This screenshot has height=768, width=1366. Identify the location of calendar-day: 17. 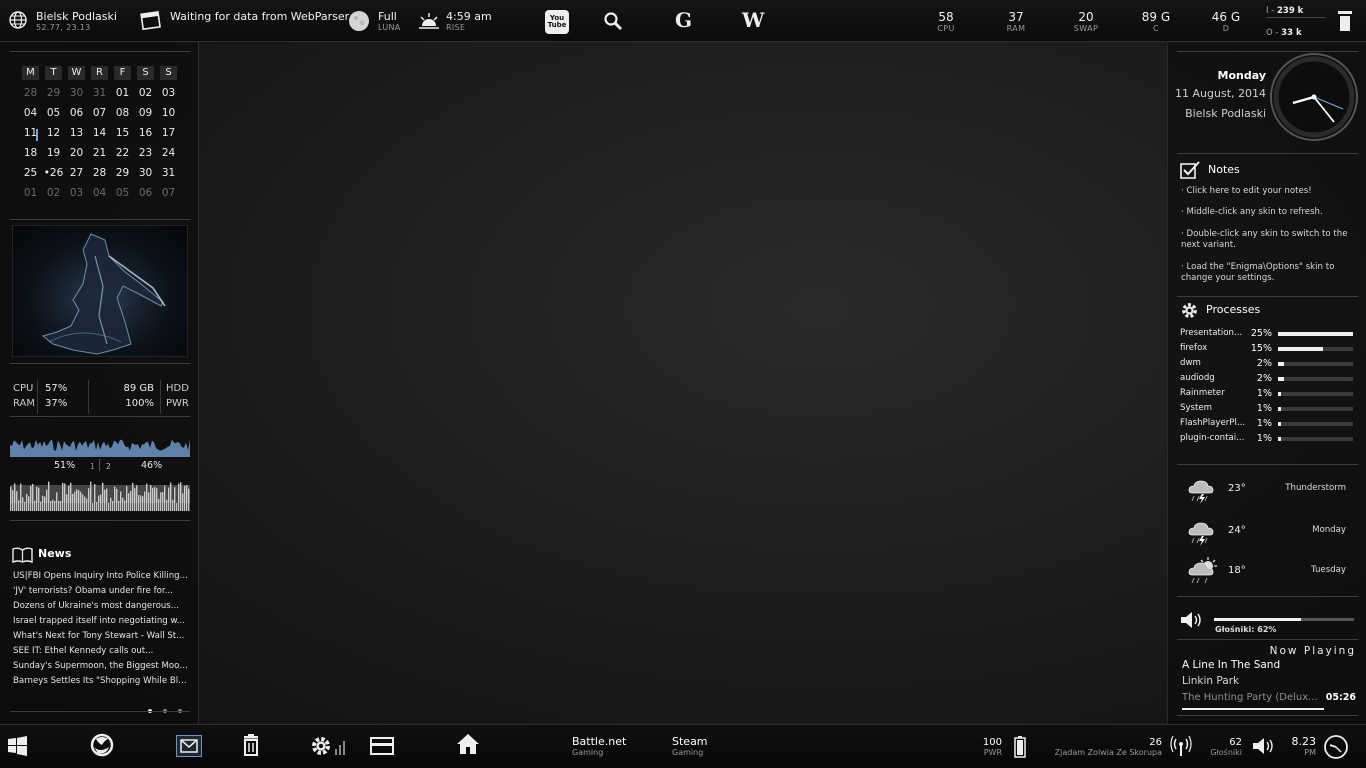
(168, 133).